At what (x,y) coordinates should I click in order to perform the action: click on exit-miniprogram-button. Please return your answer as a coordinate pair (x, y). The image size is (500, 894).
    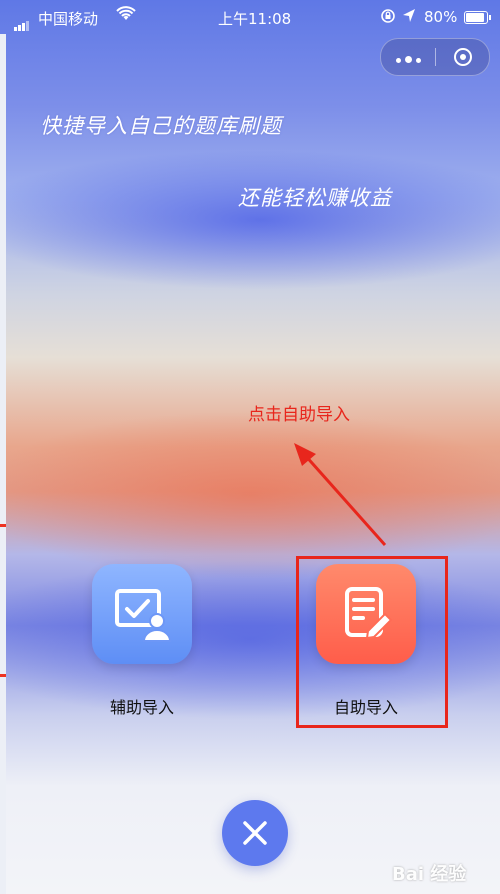
    Looking at the image, I should click on (462, 57).